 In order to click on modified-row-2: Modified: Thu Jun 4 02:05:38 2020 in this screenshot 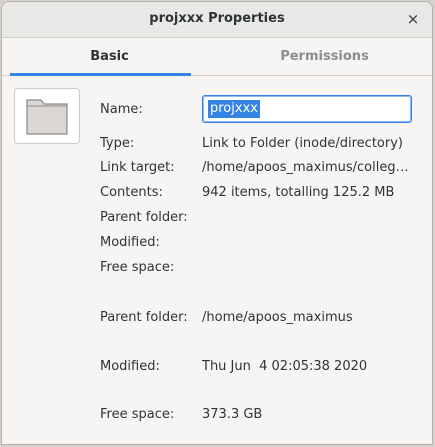, I will do `click(260, 367)`.